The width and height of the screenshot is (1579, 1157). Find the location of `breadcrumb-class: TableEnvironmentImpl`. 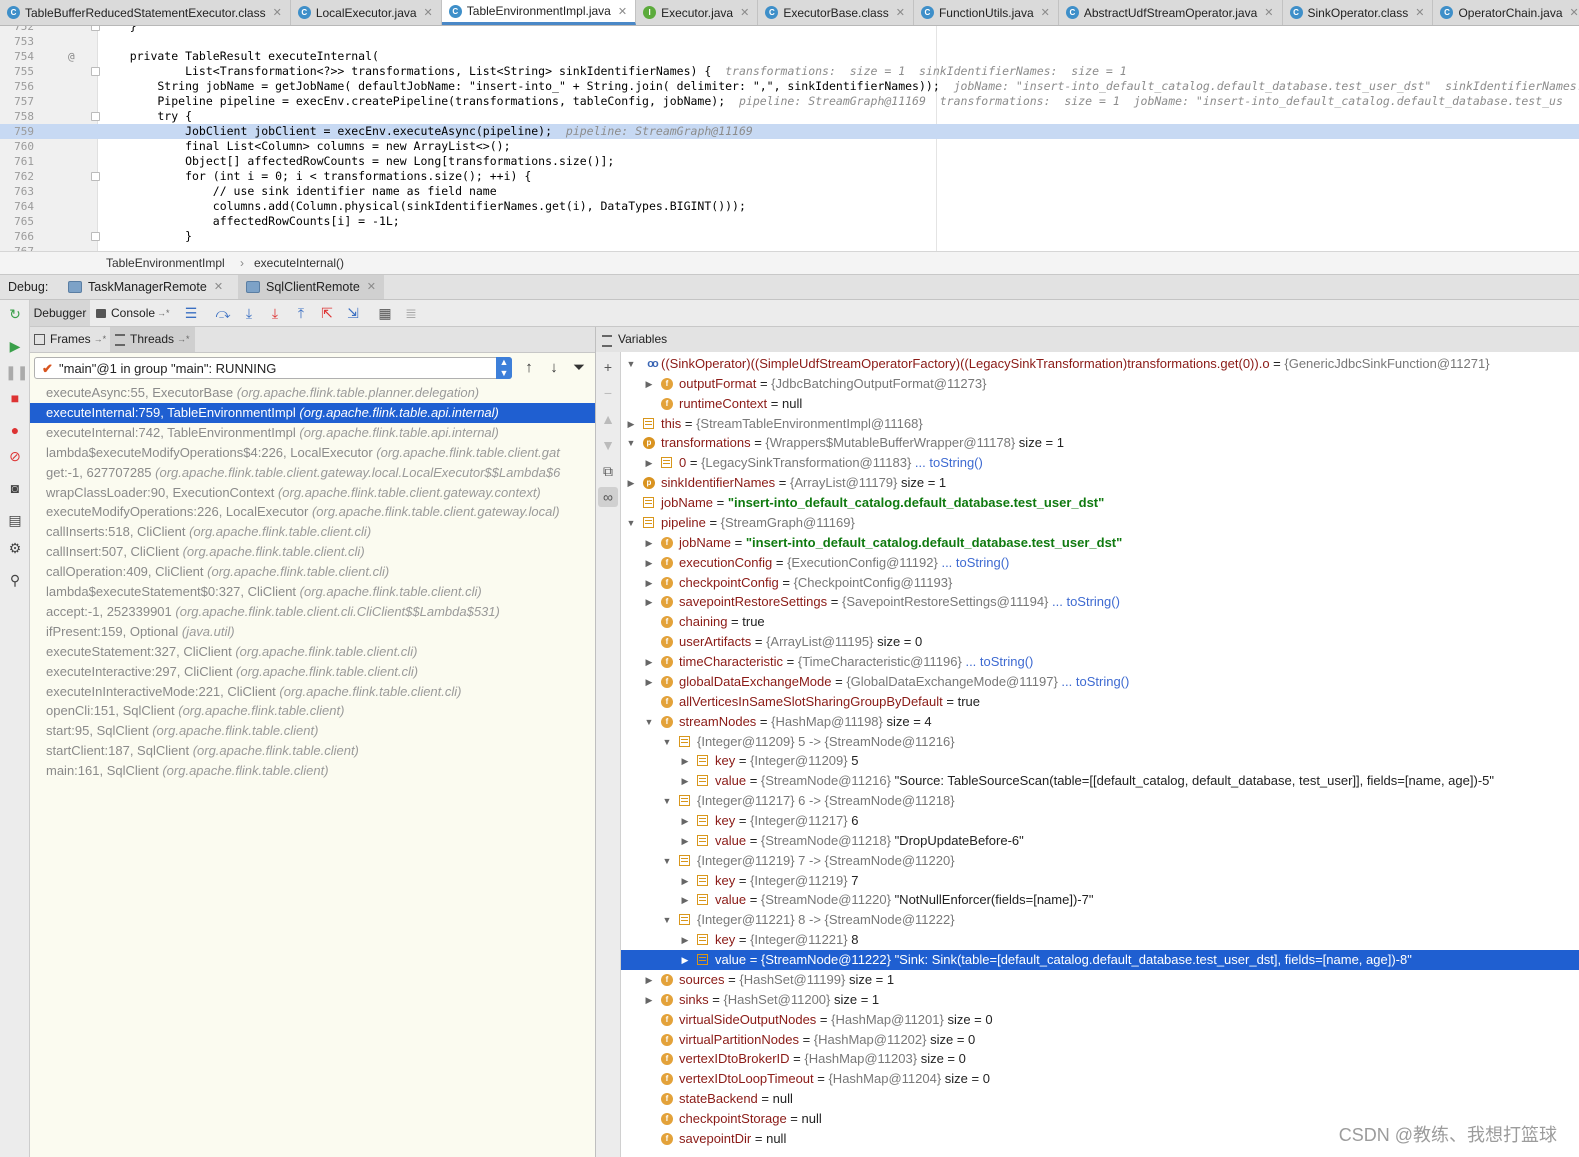

breadcrumb-class: TableEnvironmentImpl is located at coordinates (165, 263).